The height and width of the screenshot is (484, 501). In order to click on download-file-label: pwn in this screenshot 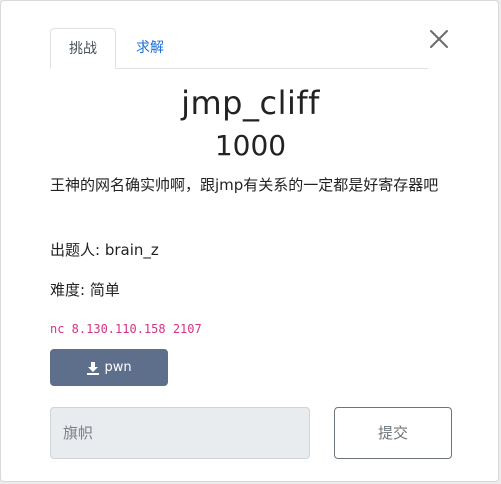, I will do `click(118, 367)`.